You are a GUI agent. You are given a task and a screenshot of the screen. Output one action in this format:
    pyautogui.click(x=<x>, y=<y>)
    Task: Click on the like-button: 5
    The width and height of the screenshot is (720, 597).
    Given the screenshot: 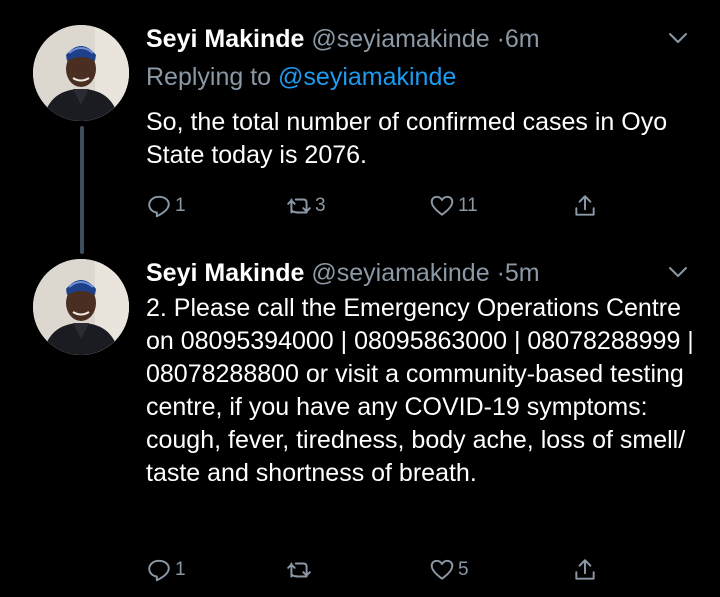 What is the action you would take?
    pyautogui.click(x=449, y=570)
    